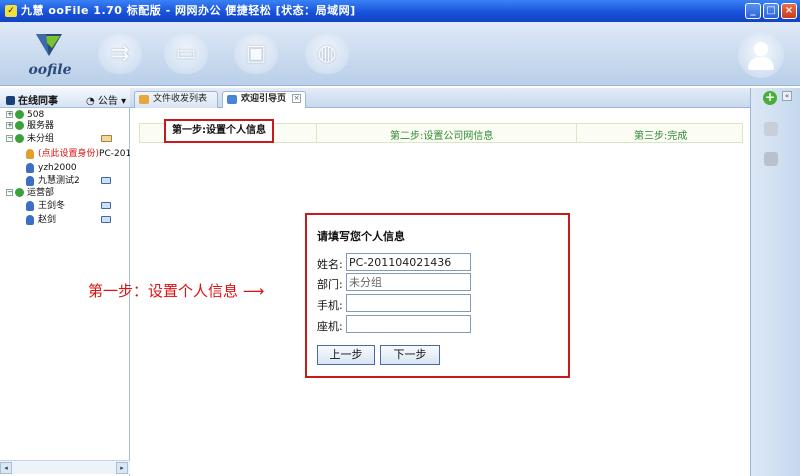  Describe the element at coordinates (771, 129) in the screenshot. I see `settings-icon` at that location.